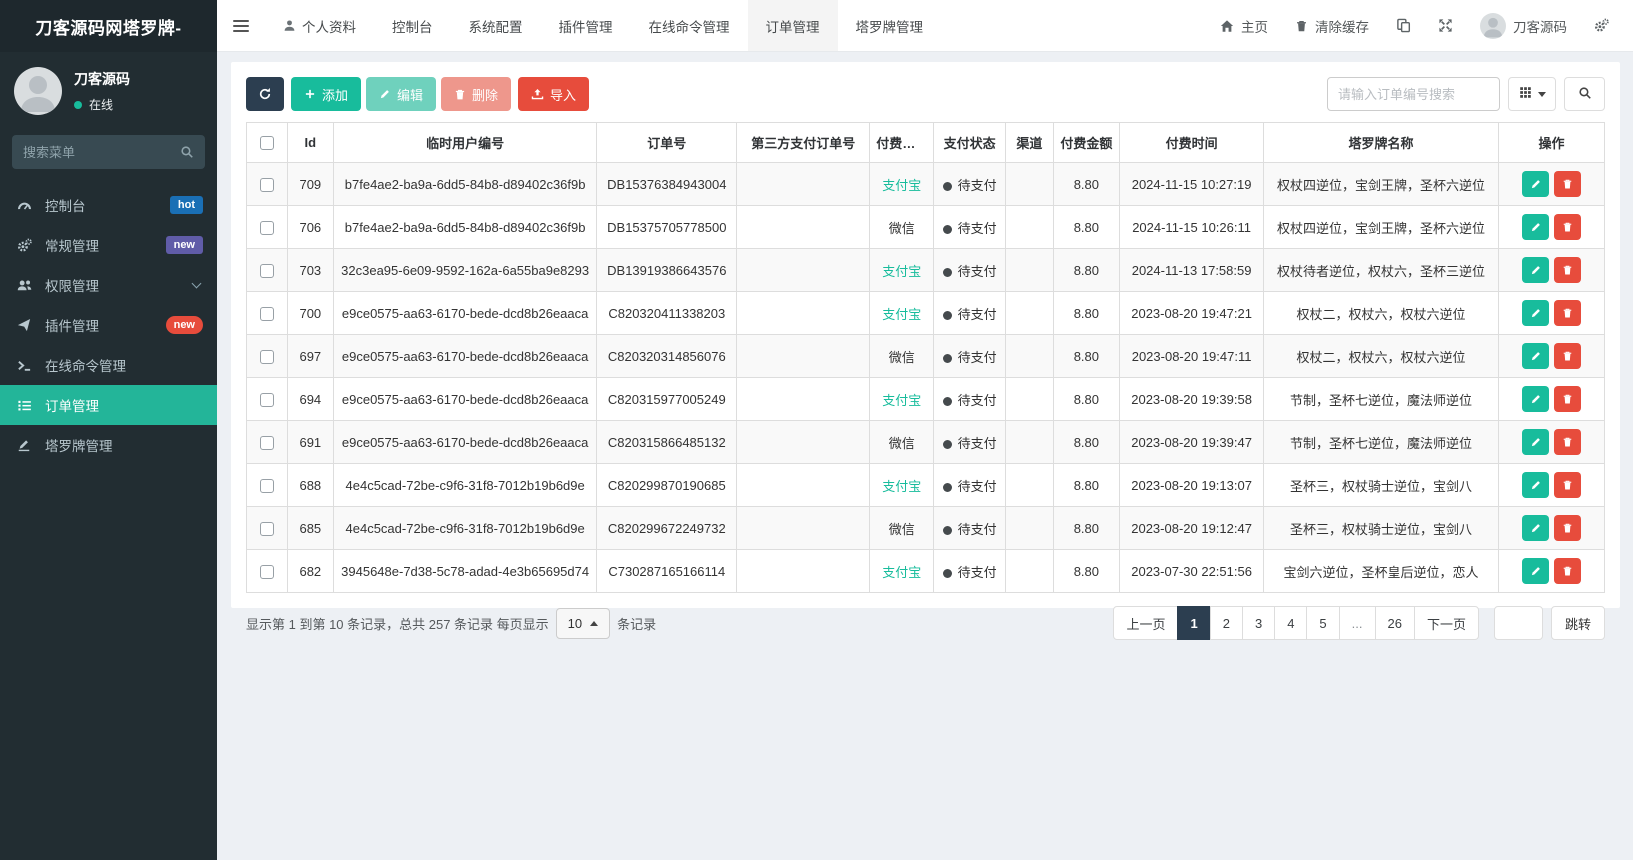 The image size is (1633, 860). I want to click on cell-time: 2023-08-20 19:47:11, so click(1192, 356).